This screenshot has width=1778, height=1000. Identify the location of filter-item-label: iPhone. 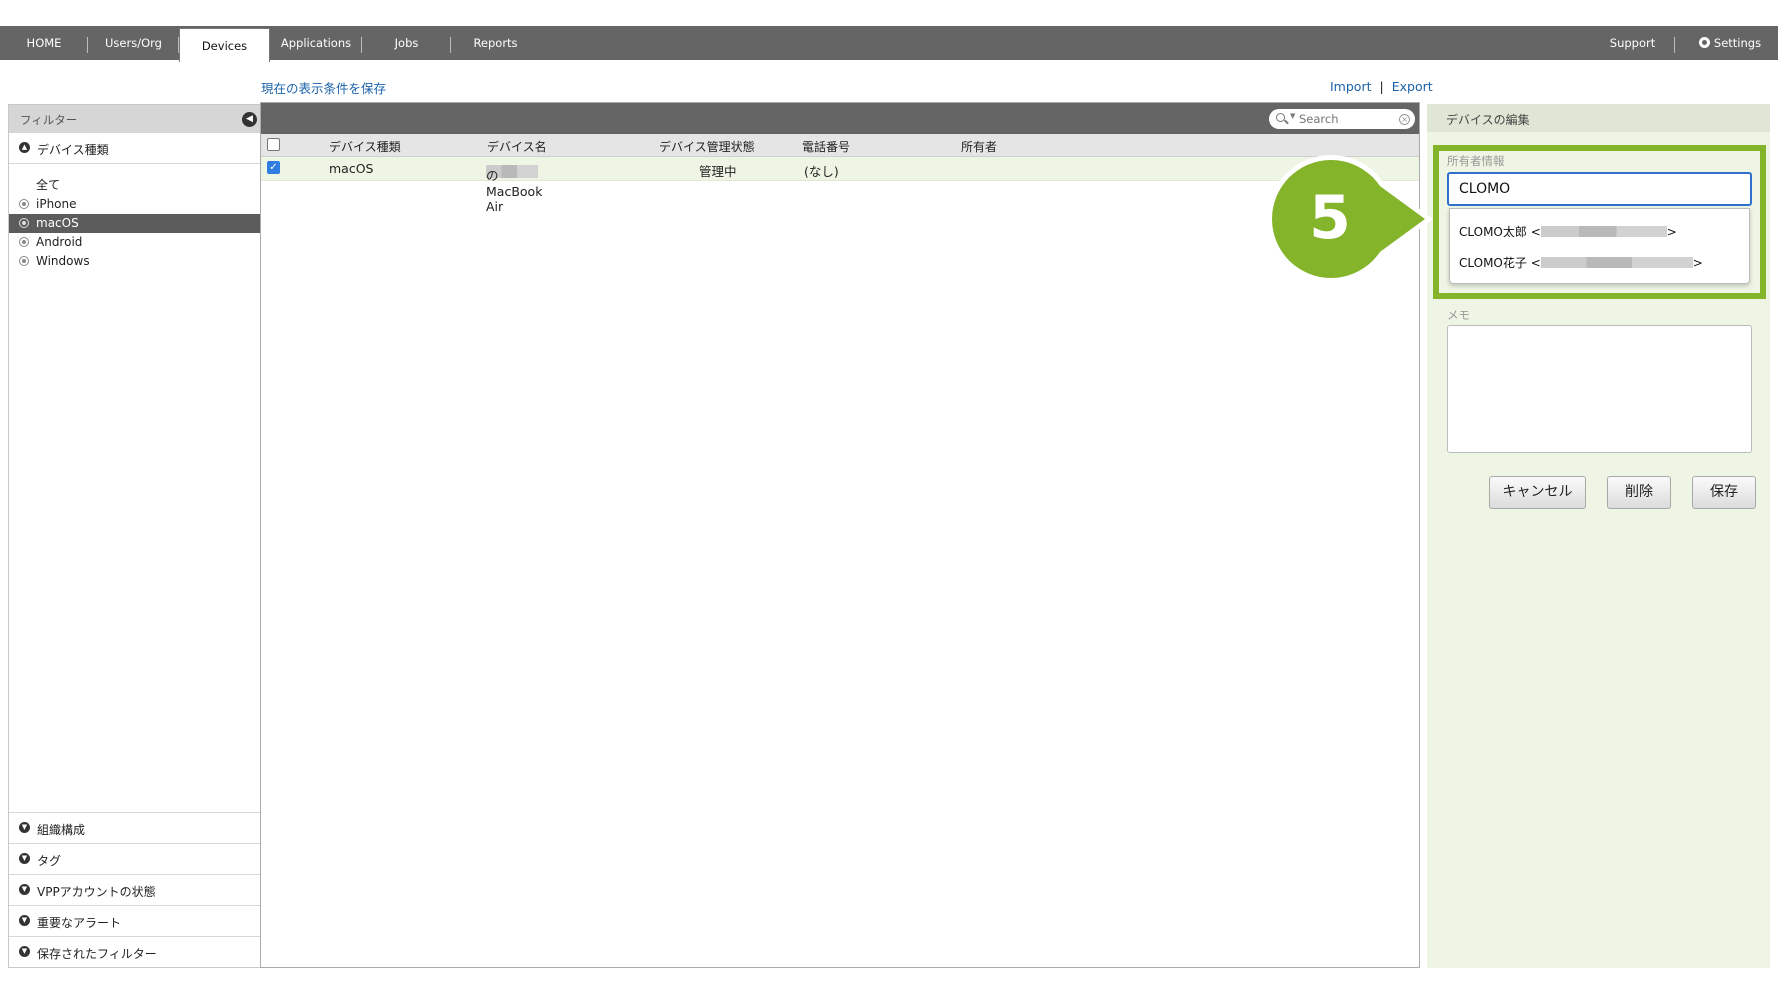
(56, 204).